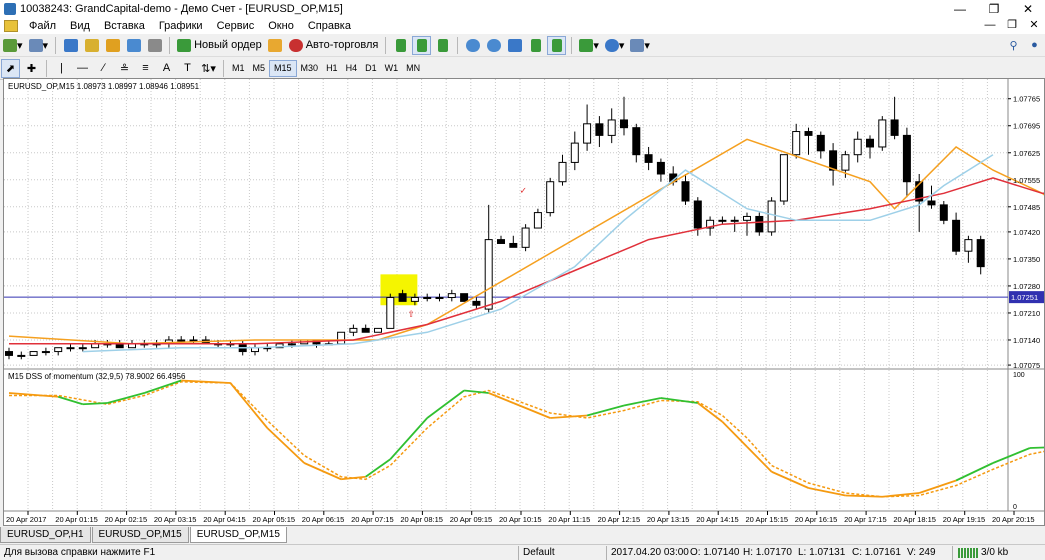  Describe the element at coordinates (392, 68) in the screenshot. I see `tf-w1: W1` at that location.